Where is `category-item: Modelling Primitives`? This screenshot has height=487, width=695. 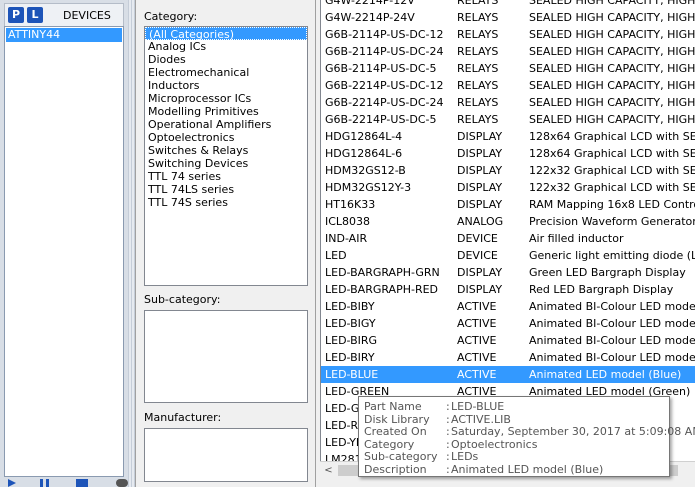 category-item: Modelling Primitives is located at coordinates (226, 111).